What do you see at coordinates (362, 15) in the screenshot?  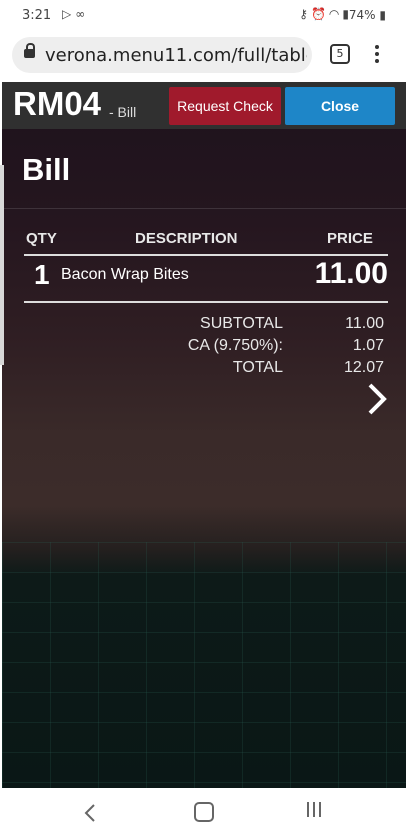 I see `battery-percent: 74%` at bounding box center [362, 15].